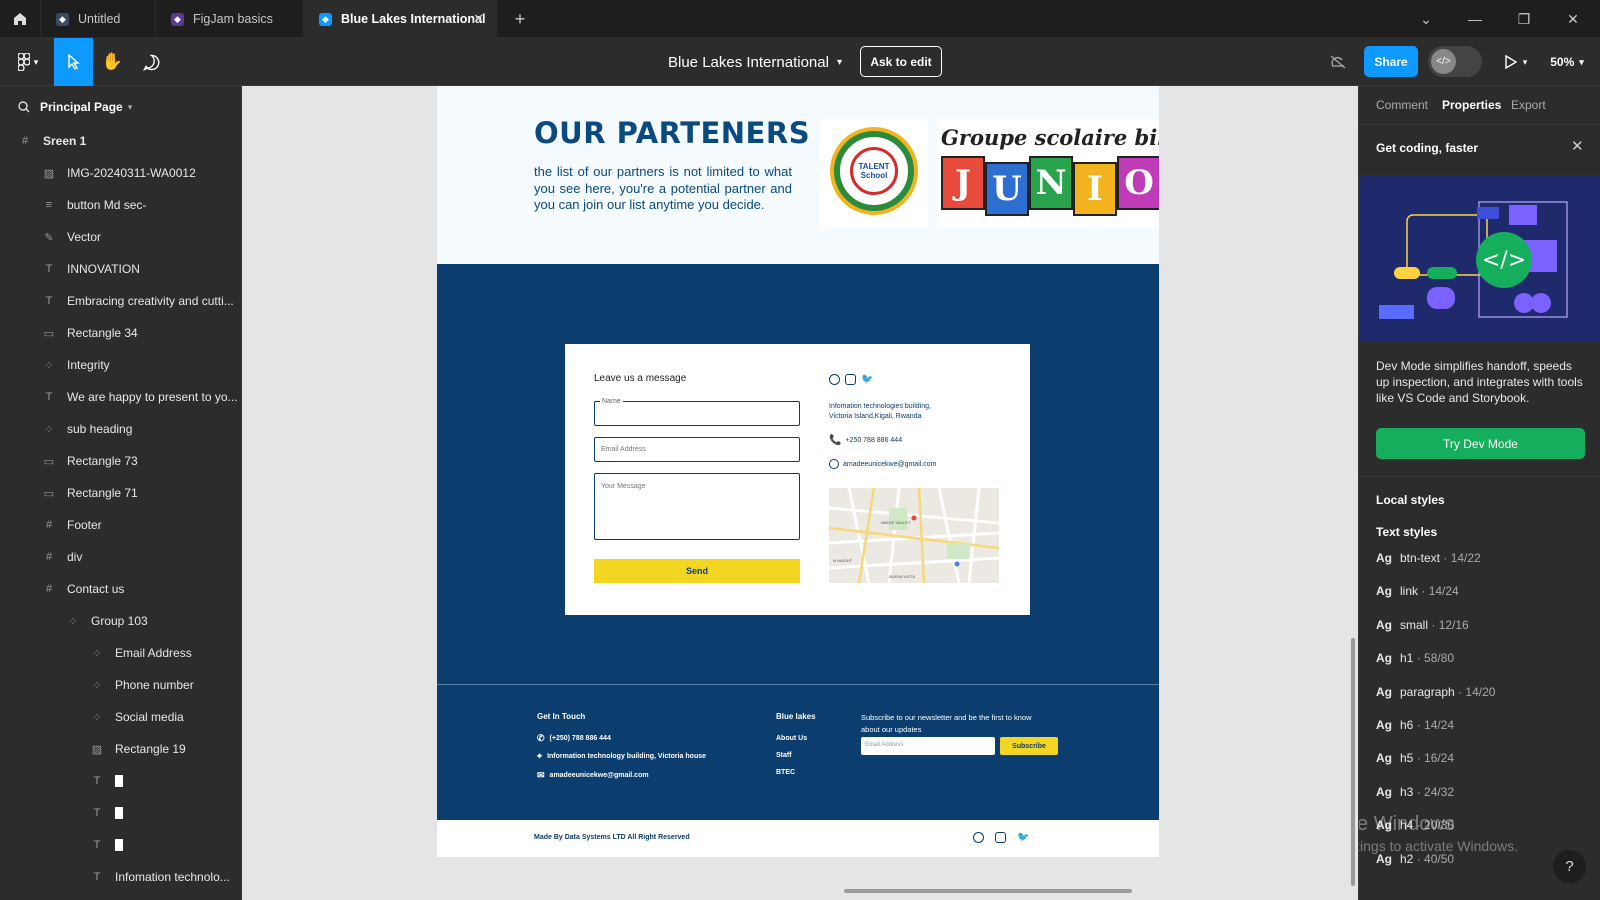 This screenshot has height=900, width=1600. I want to click on share-label: Share, so click(1391, 61).